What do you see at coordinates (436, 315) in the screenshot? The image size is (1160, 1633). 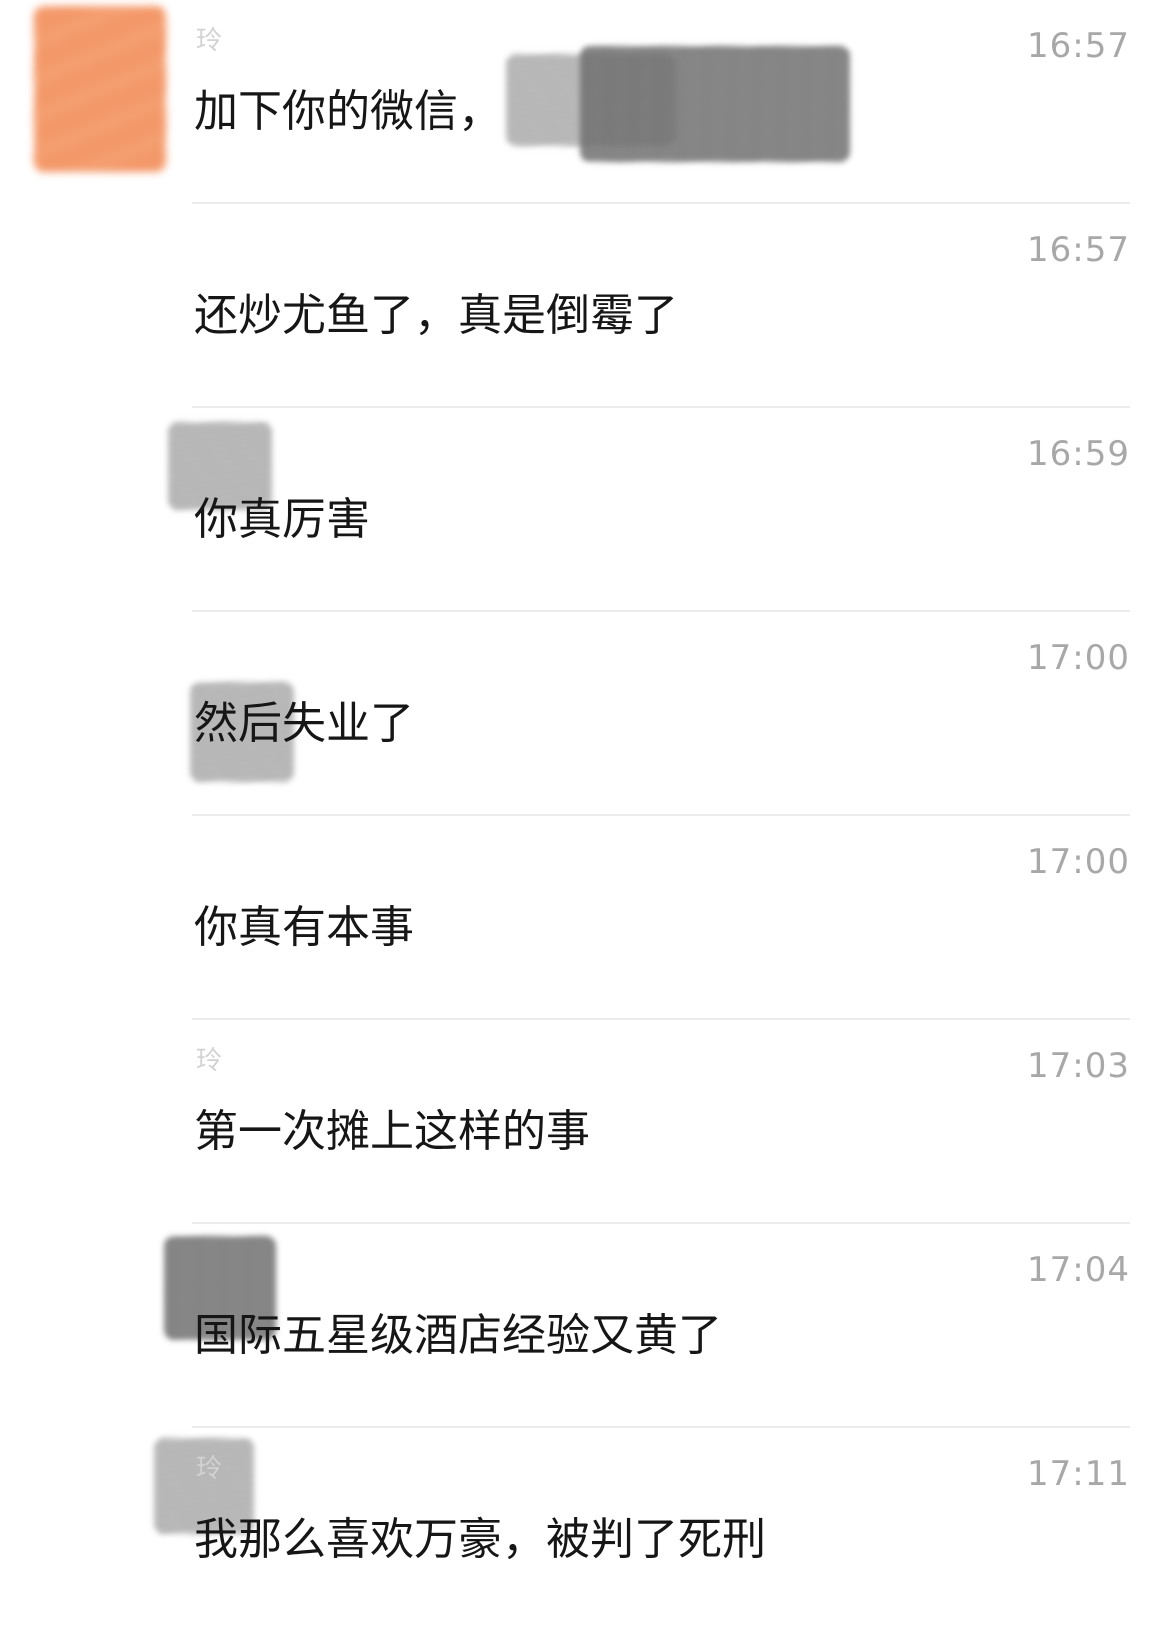 I see `message-text: 还炒尤鱼了，真是倒霉了` at bounding box center [436, 315].